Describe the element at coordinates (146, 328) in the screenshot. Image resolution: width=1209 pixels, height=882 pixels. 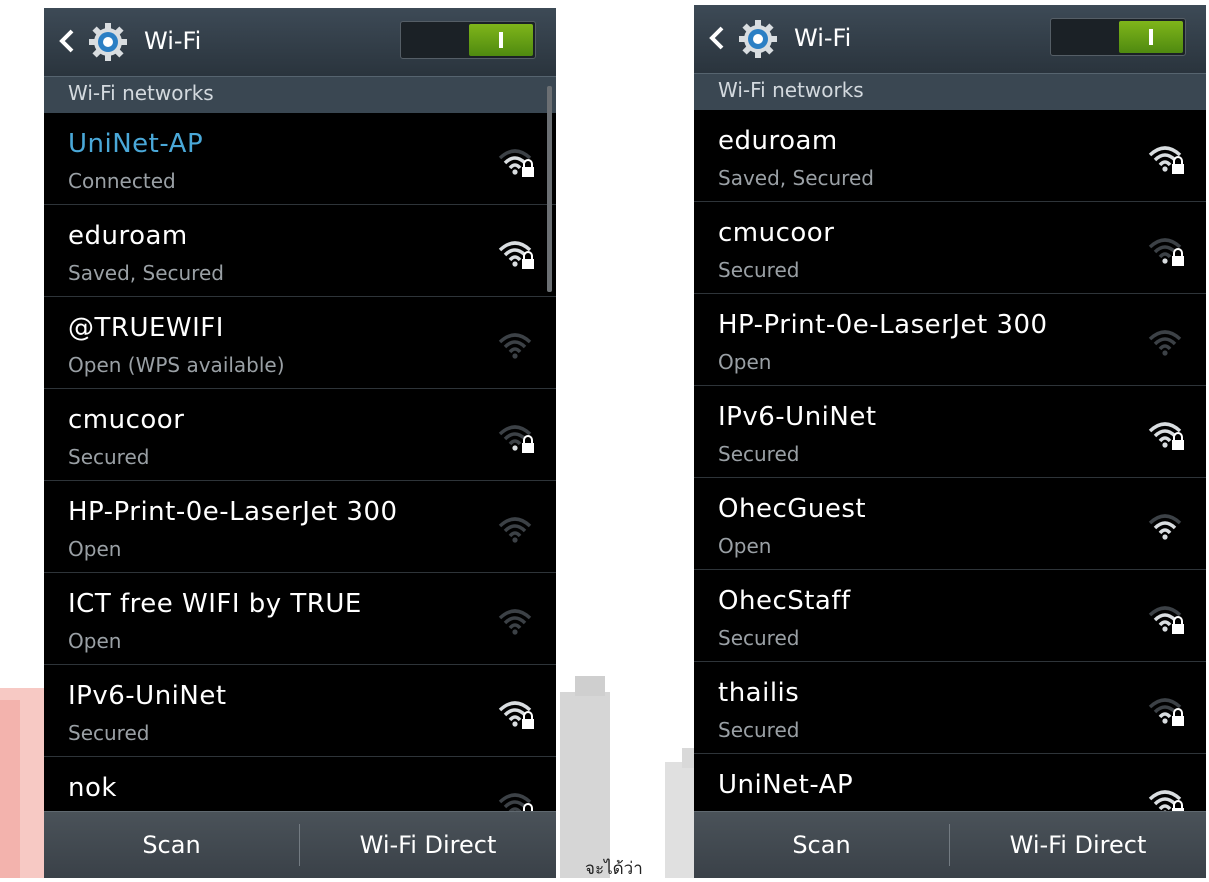
I see `network-ssid: @TRUEWIFI` at that location.